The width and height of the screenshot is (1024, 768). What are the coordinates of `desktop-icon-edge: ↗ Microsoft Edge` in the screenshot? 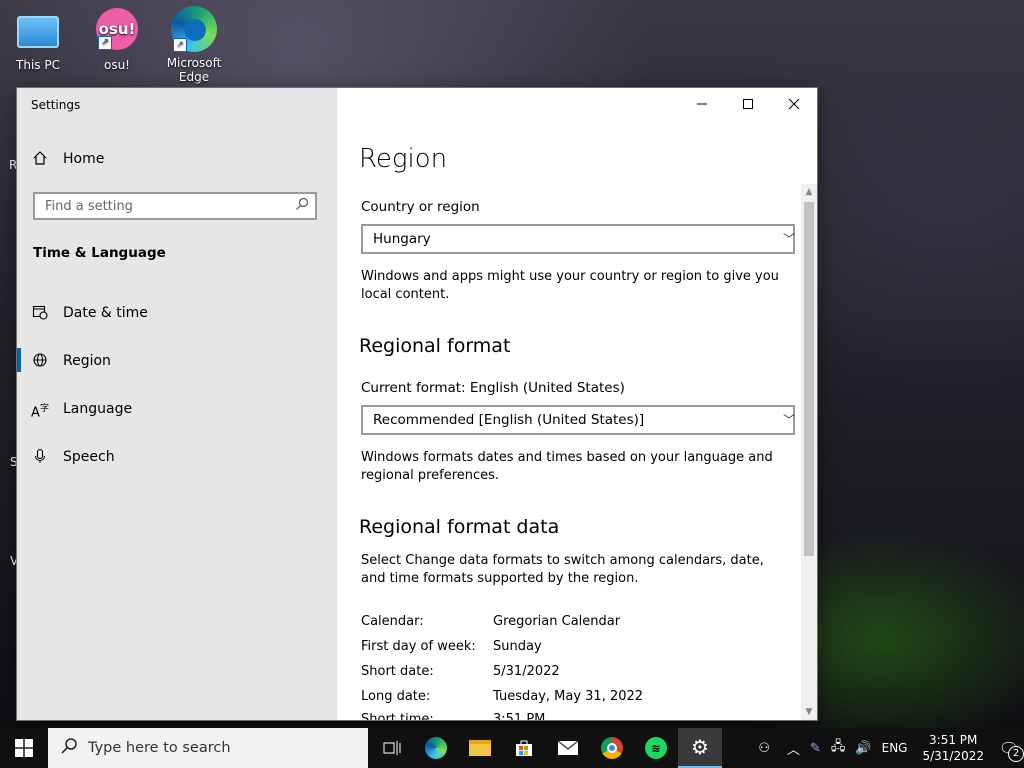 It's located at (194, 45).